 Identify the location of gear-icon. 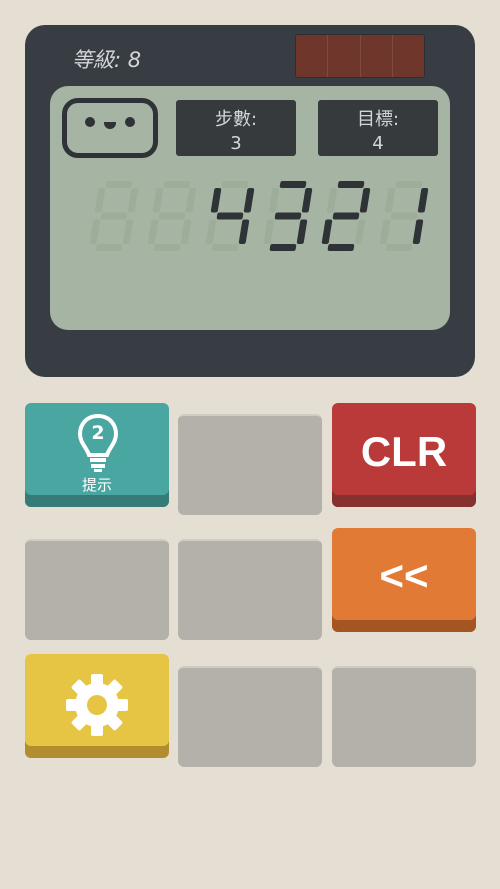
(97, 705).